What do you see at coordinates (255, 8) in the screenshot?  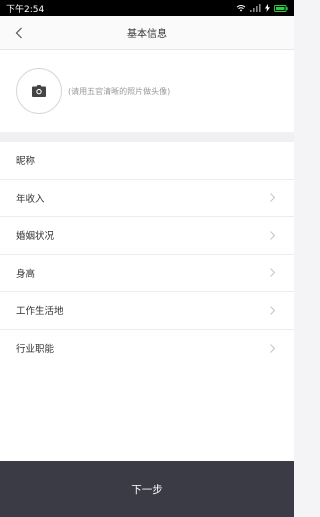 I see `signal-icon` at bounding box center [255, 8].